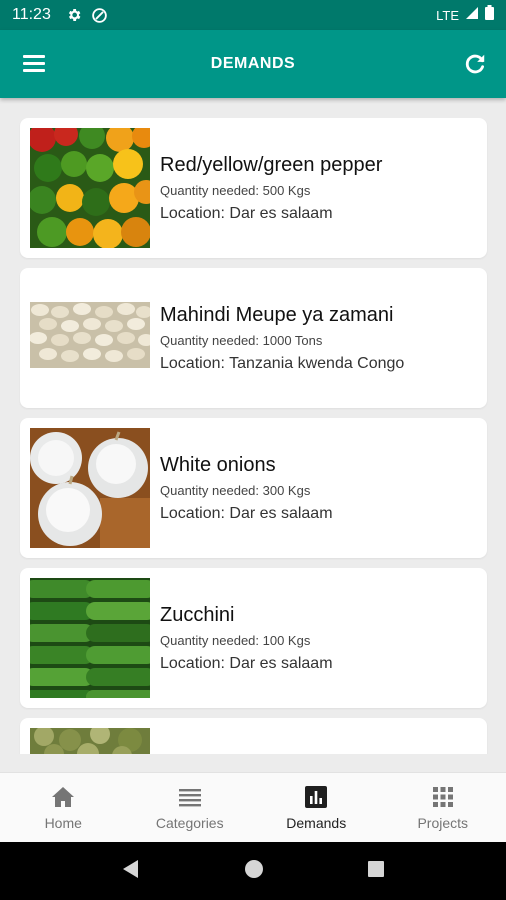  I want to click on quantity-needed: Quantity needed: 100 Kgs, so click(235, 640).